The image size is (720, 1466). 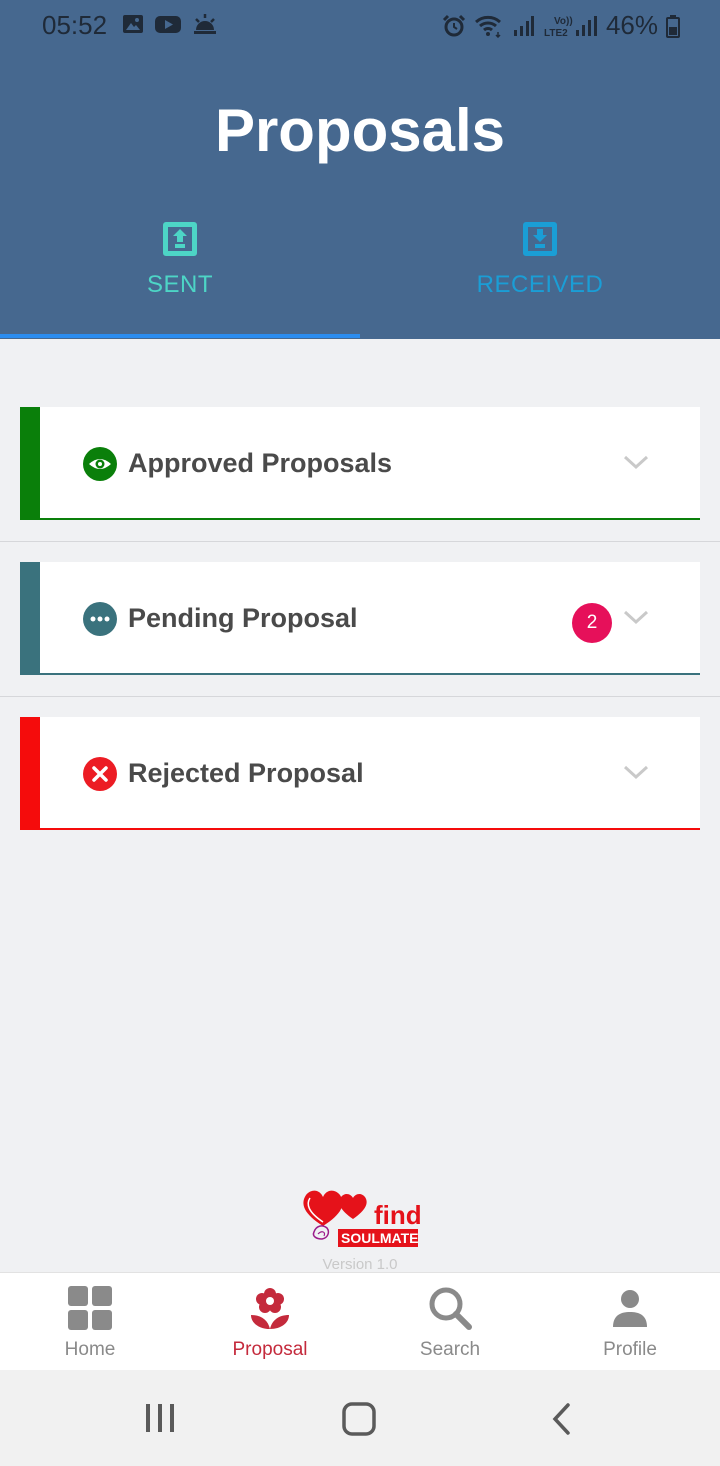 What do you see at coordinates (100, 464) in the screenshot?
I see `eye-icon` at bounding box center [100, 464].